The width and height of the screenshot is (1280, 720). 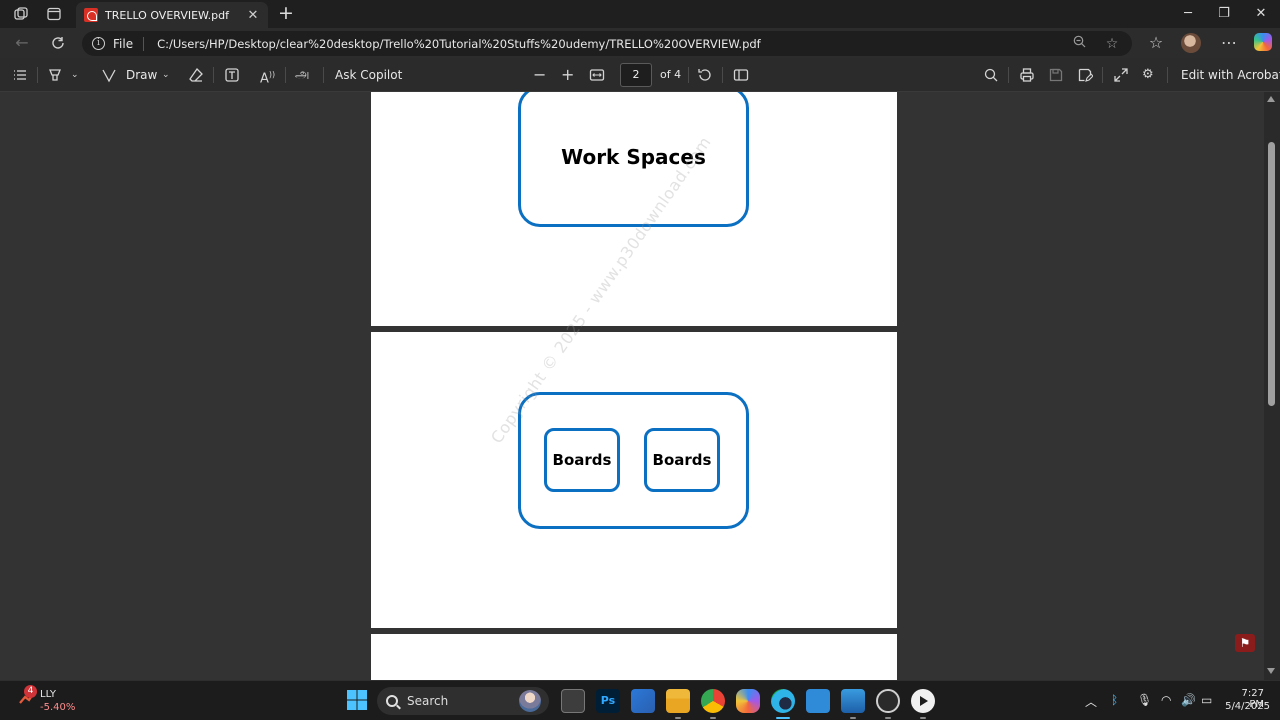 What do you see at coordinates (1229, 43) in the screenshot?
I see `more-options-icon: ⋯` at bounding box center [1229, 43].